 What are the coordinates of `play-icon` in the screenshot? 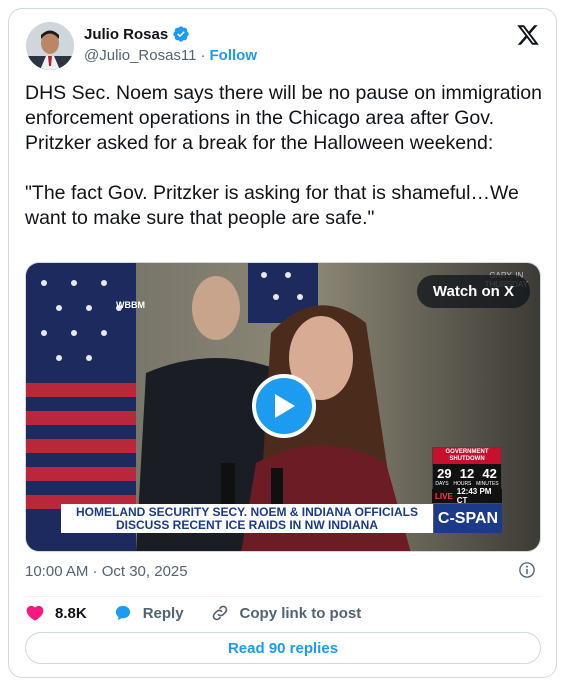 It's located at (285, 406).